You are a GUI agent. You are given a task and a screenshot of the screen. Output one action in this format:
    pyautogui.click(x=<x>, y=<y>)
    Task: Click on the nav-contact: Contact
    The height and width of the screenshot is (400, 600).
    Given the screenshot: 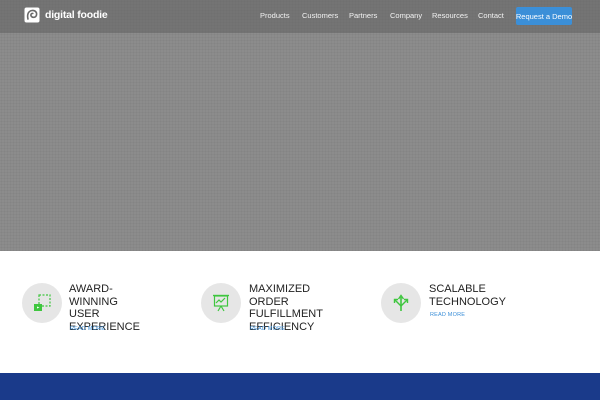 What is the action you would take?
    pyautogui.click(x=491, y=15)
    